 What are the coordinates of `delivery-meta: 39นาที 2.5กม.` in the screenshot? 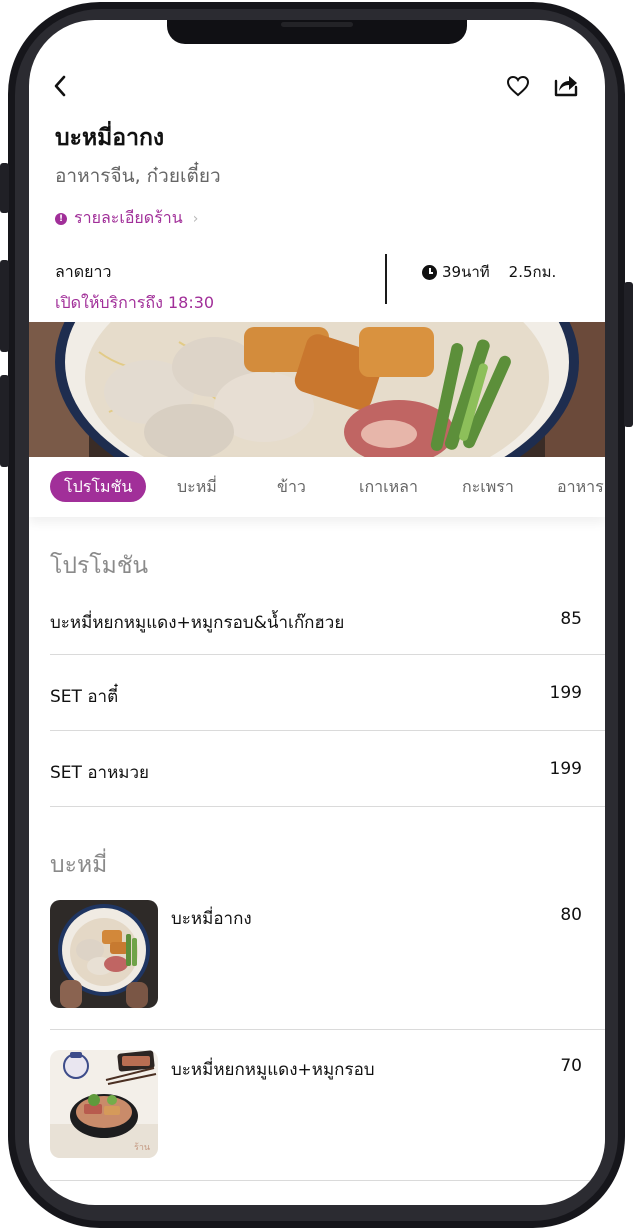 It's located at (489, 272).